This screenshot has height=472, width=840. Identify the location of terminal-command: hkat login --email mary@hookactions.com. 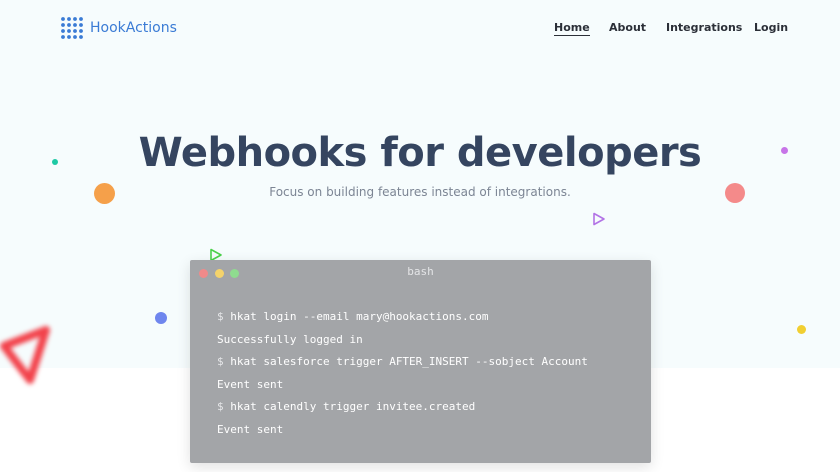
(359, 316).